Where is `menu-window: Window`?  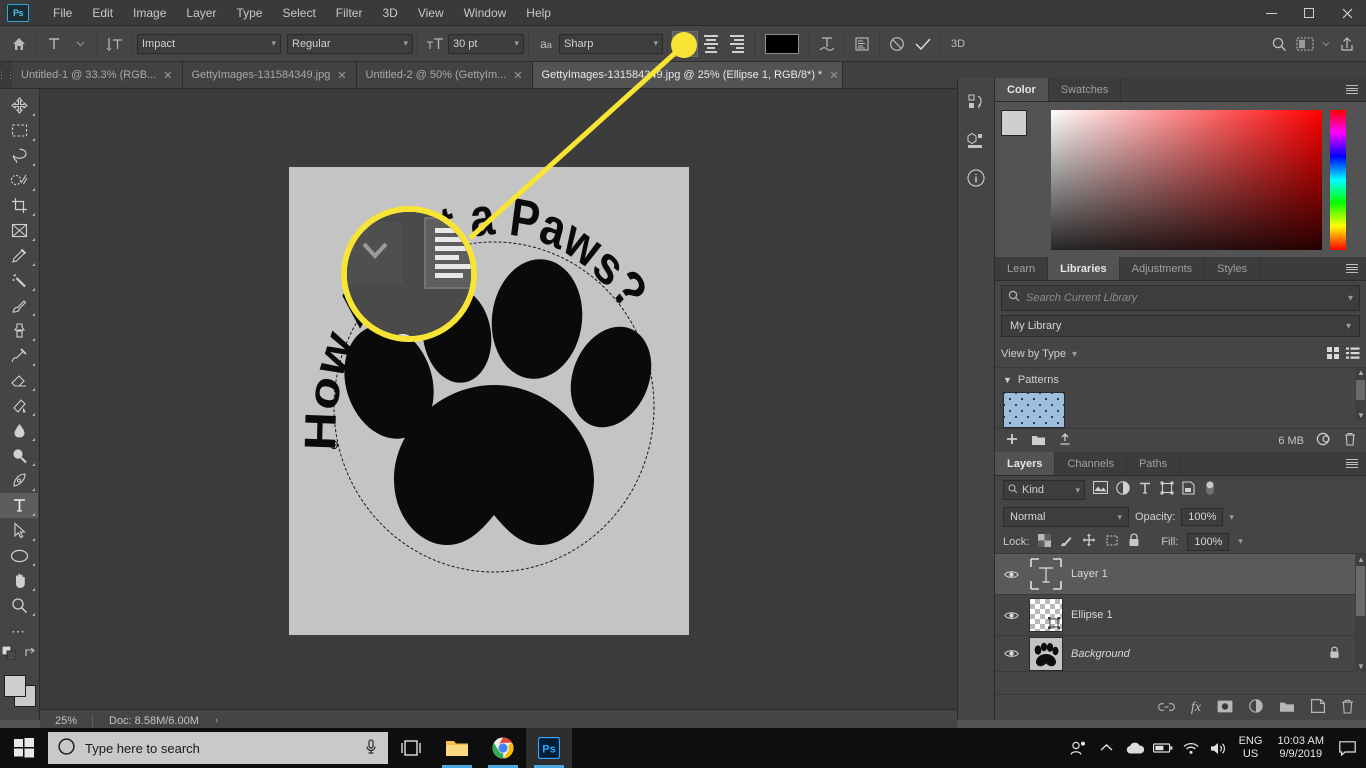
menu-window: Window is located at coordinates (485, 13).